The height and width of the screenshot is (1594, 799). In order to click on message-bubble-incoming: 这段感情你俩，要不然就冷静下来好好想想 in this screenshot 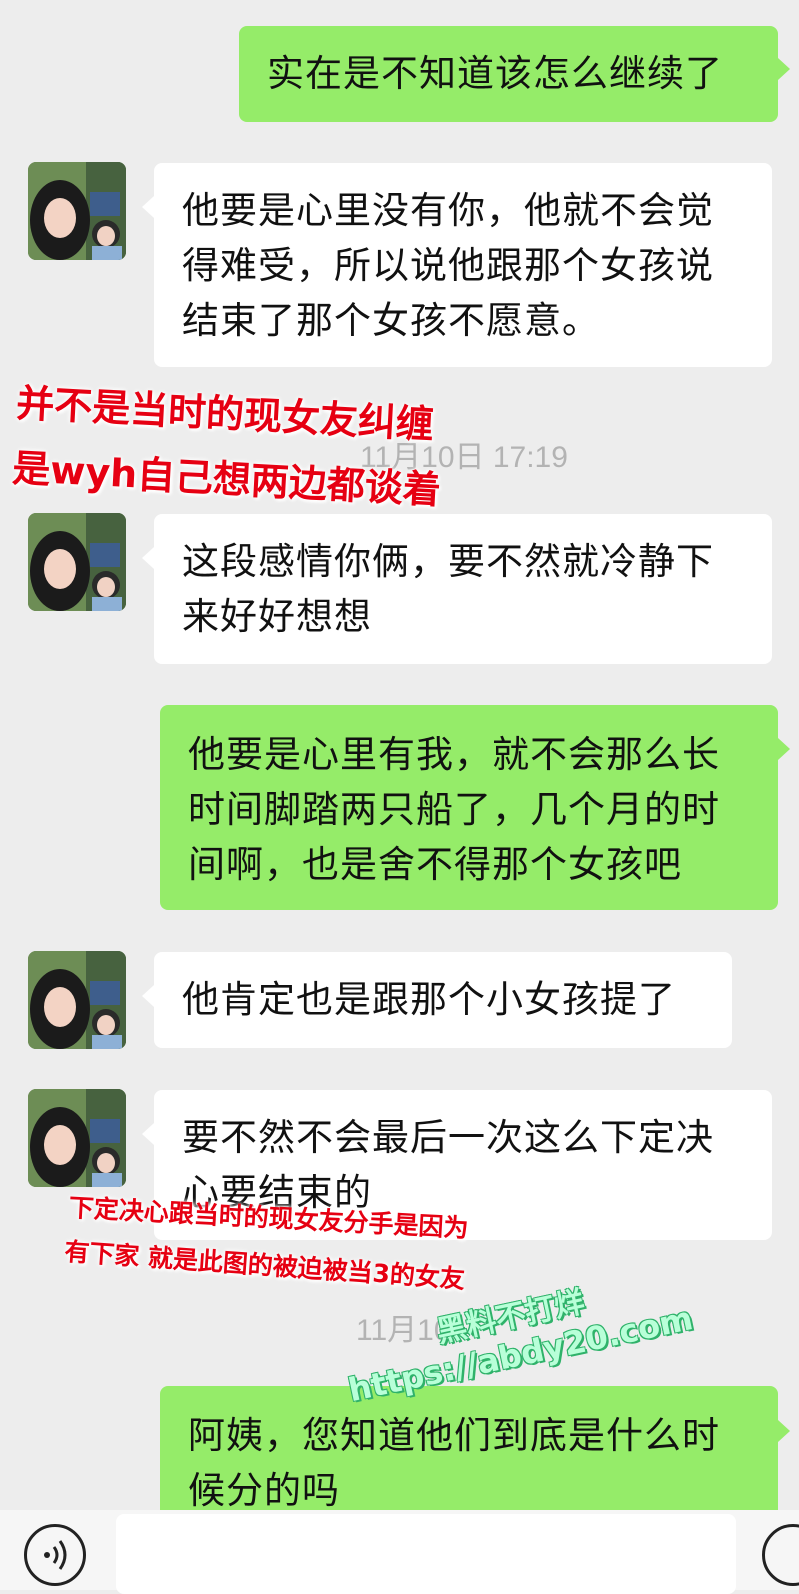, I will do `click(463, 589)`.